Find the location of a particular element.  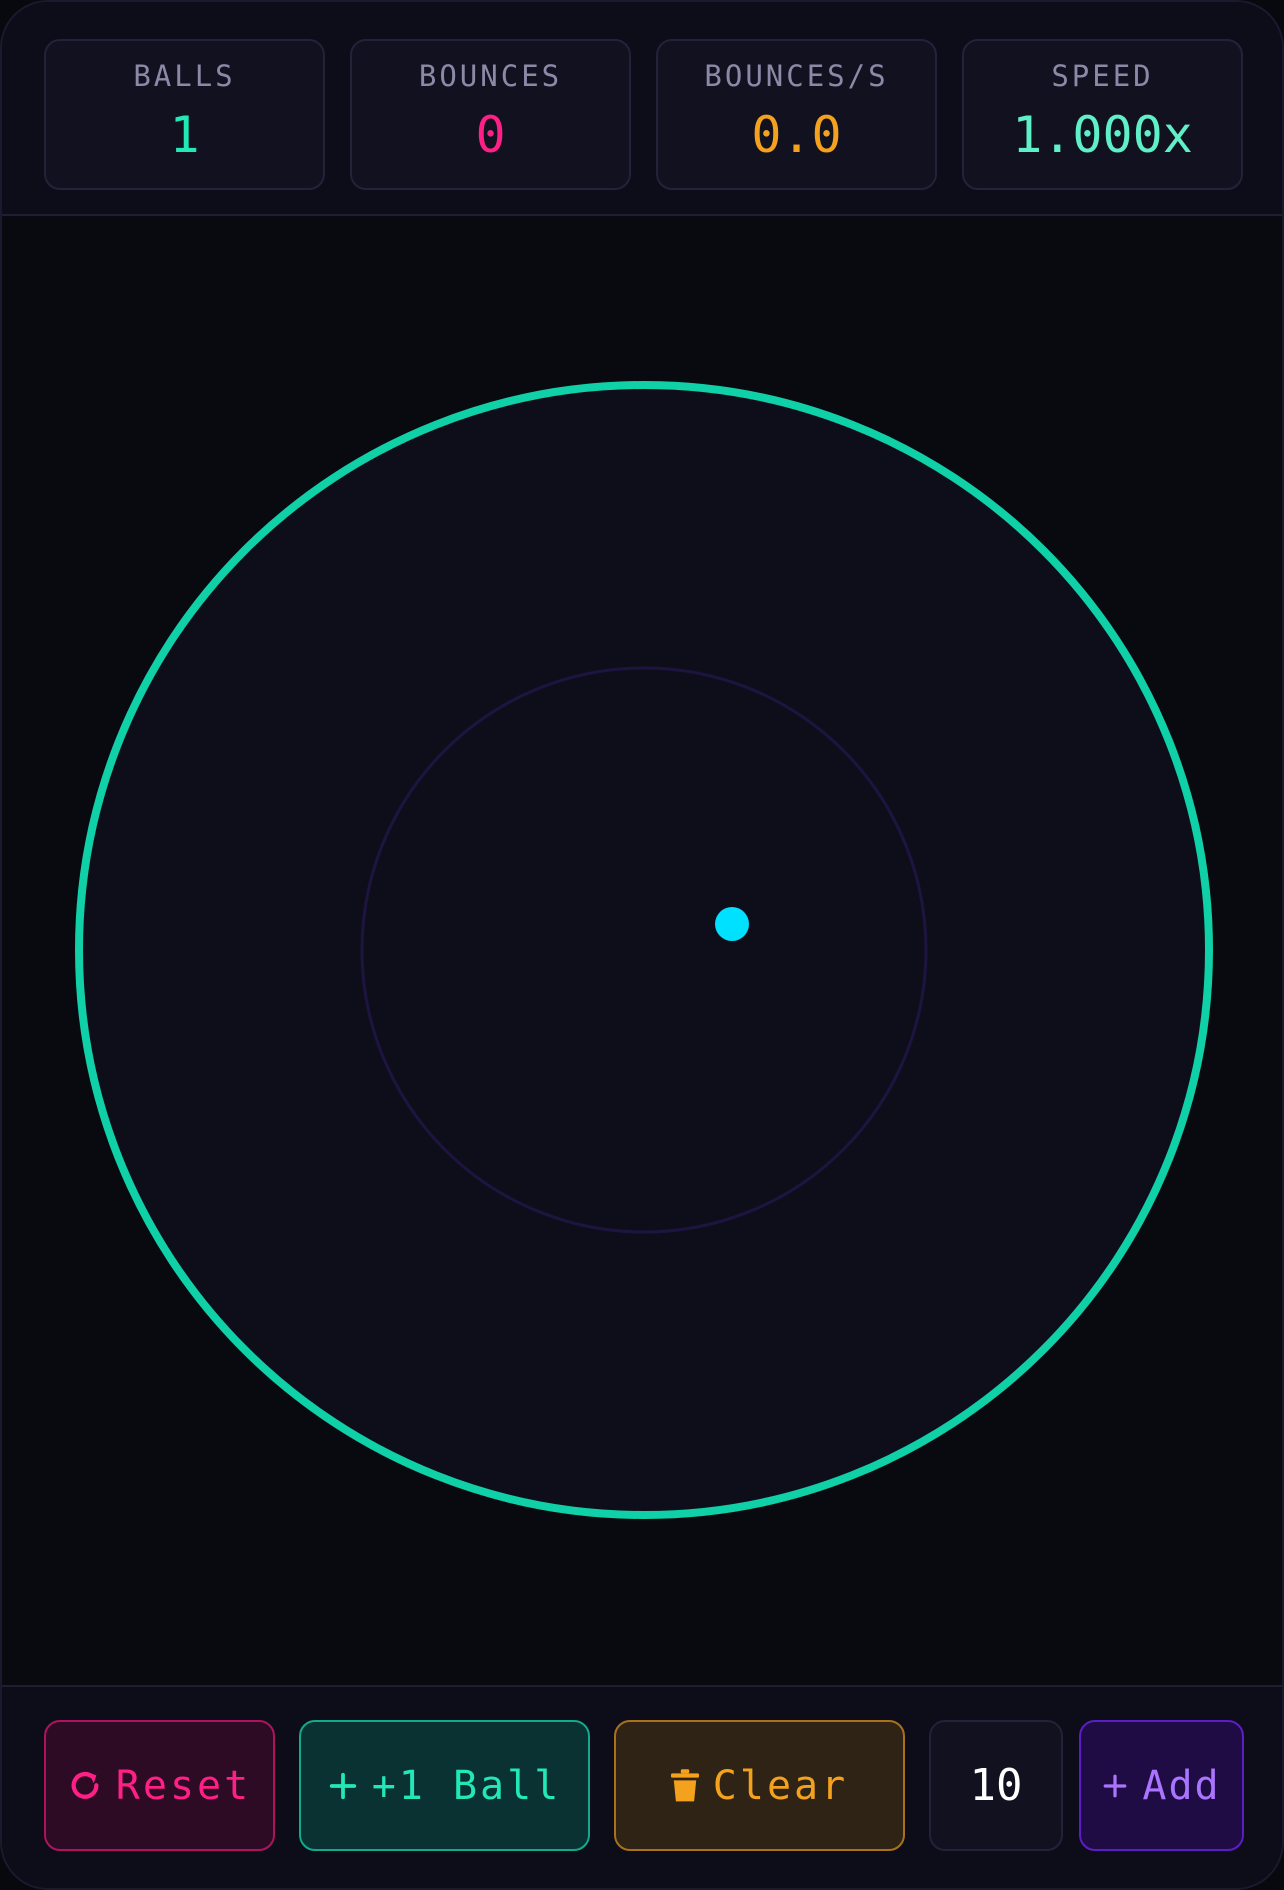

clear-button: Clear is located at coordinates (759, 1785).